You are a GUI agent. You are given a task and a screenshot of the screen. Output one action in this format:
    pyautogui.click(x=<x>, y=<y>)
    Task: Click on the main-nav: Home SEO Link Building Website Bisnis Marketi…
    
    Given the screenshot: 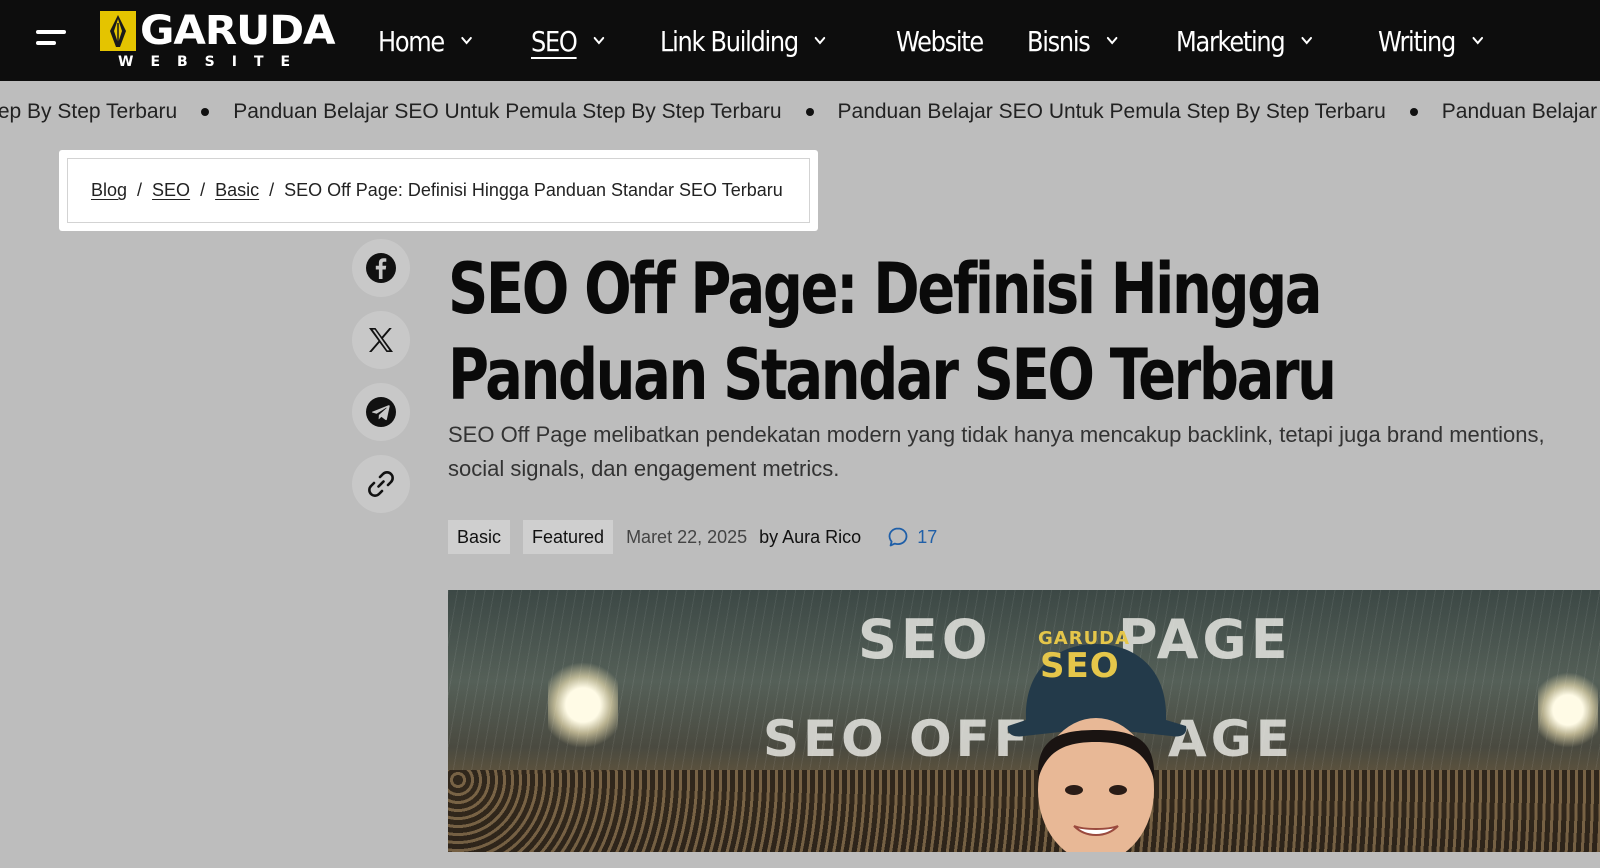 What is the action you would take?
    pyautogui.click(x=939, y=41)
    